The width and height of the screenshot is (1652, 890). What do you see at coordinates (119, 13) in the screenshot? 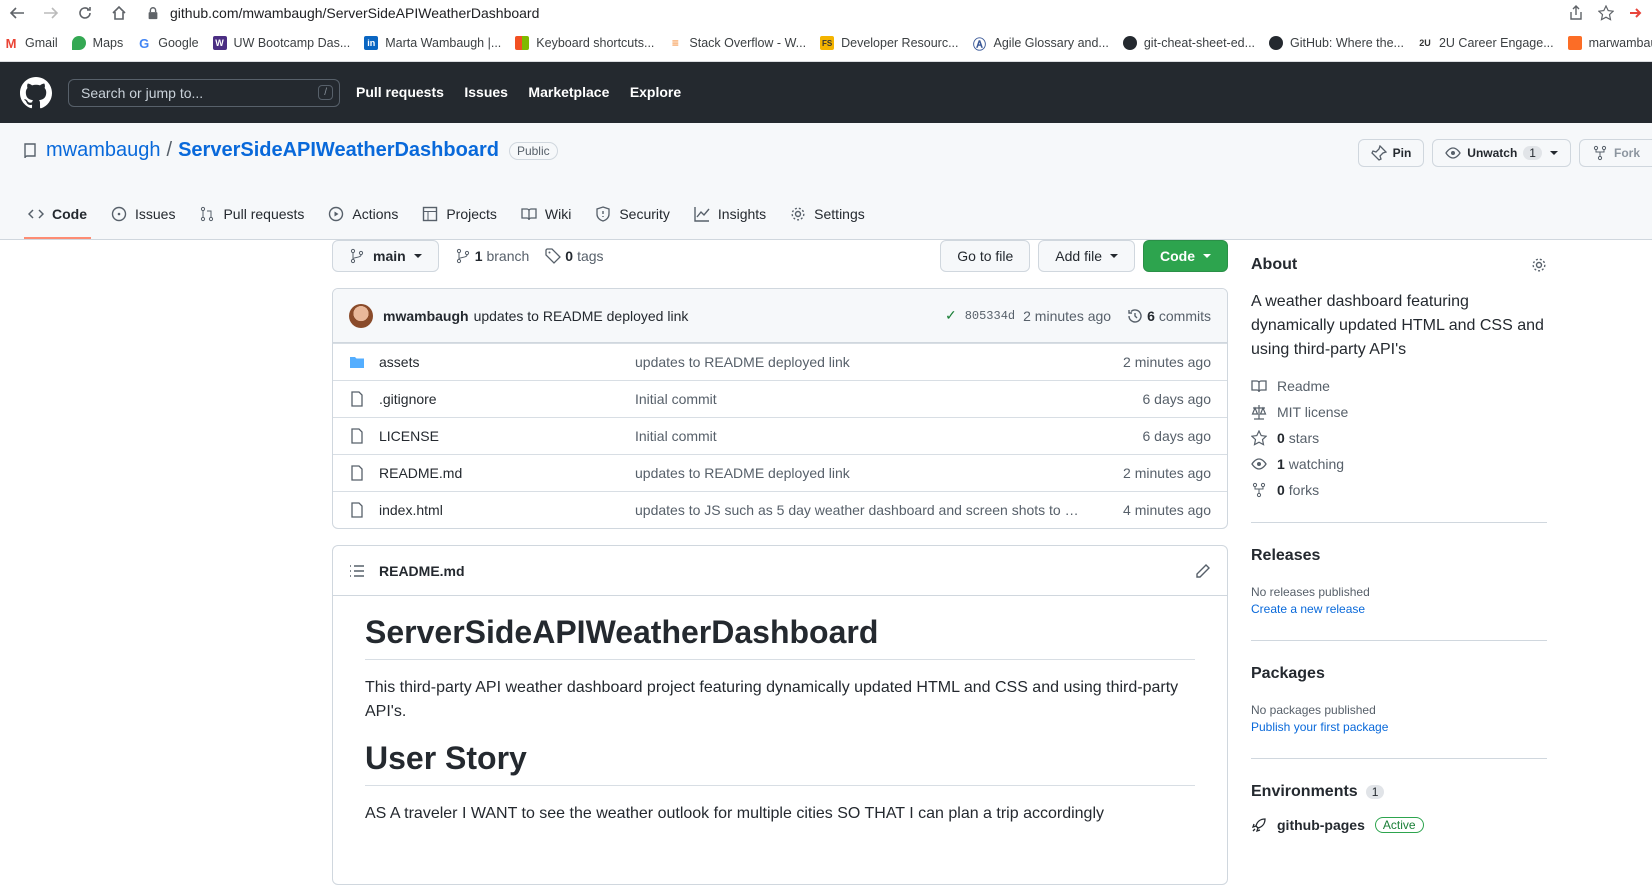
I see `home-icon` at bounding box center [119, 13].